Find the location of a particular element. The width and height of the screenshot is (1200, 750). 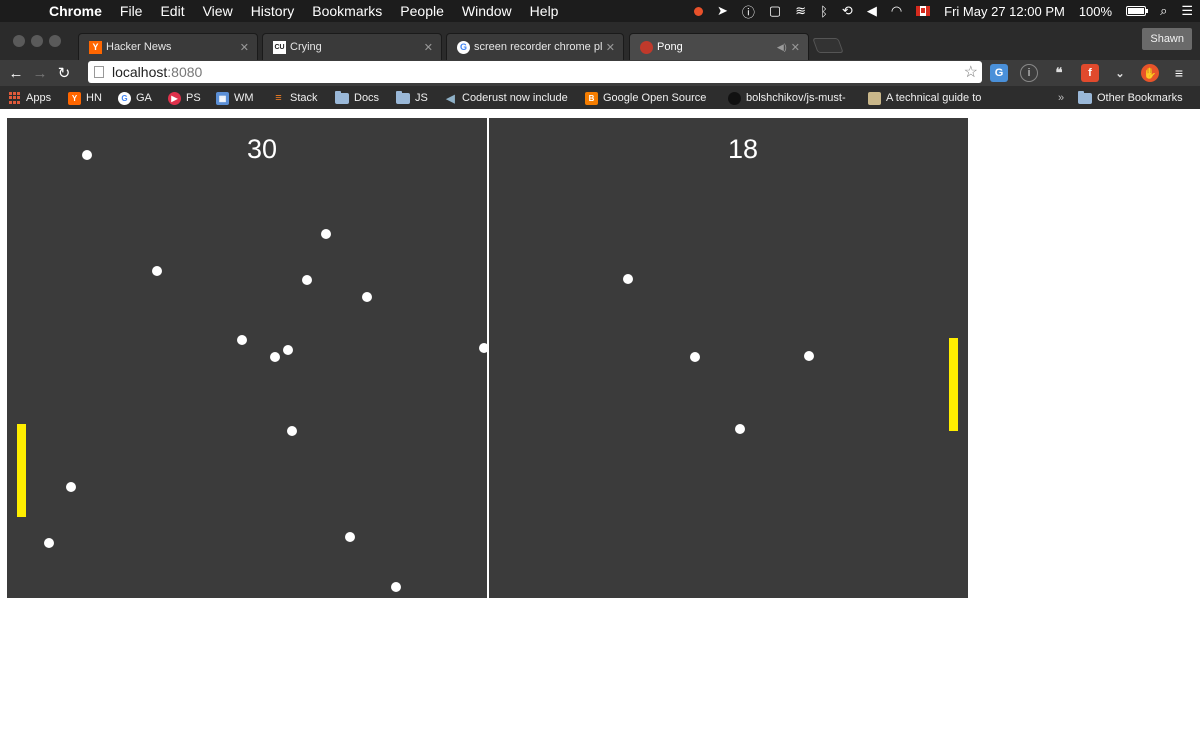

tab-pong: Pong ◀) ✕ is located at coordinates (719, 46).